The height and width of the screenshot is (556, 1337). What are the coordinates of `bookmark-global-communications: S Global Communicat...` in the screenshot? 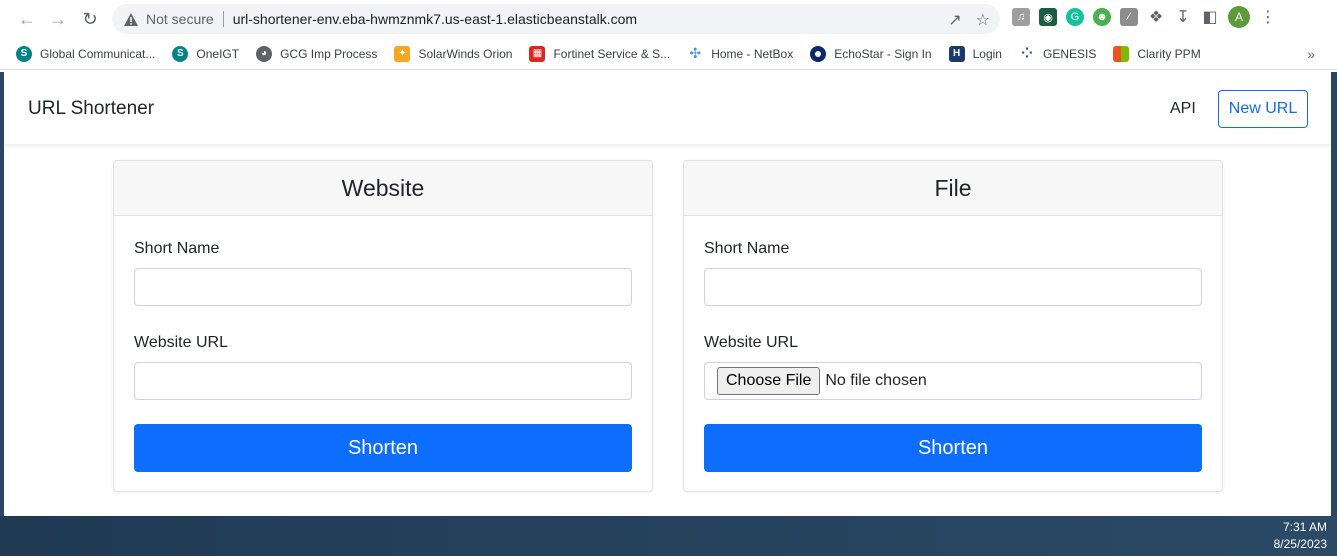 It's located at (85, 53).